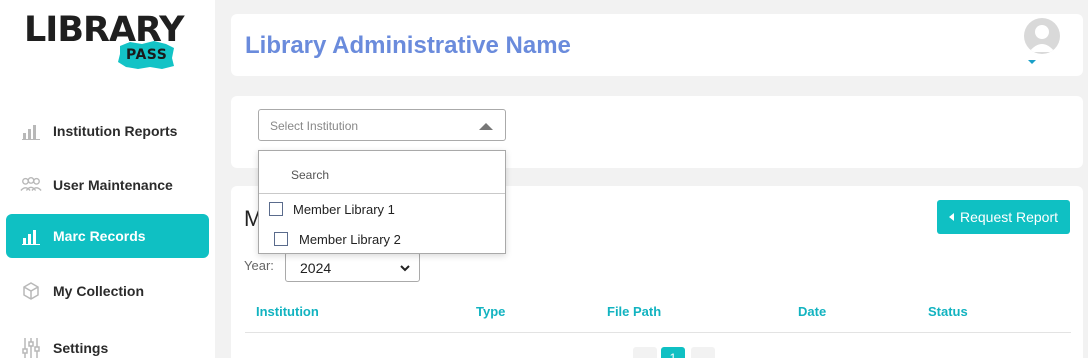  I want to click on request-report-button: Request Report, so click(1003, 217).